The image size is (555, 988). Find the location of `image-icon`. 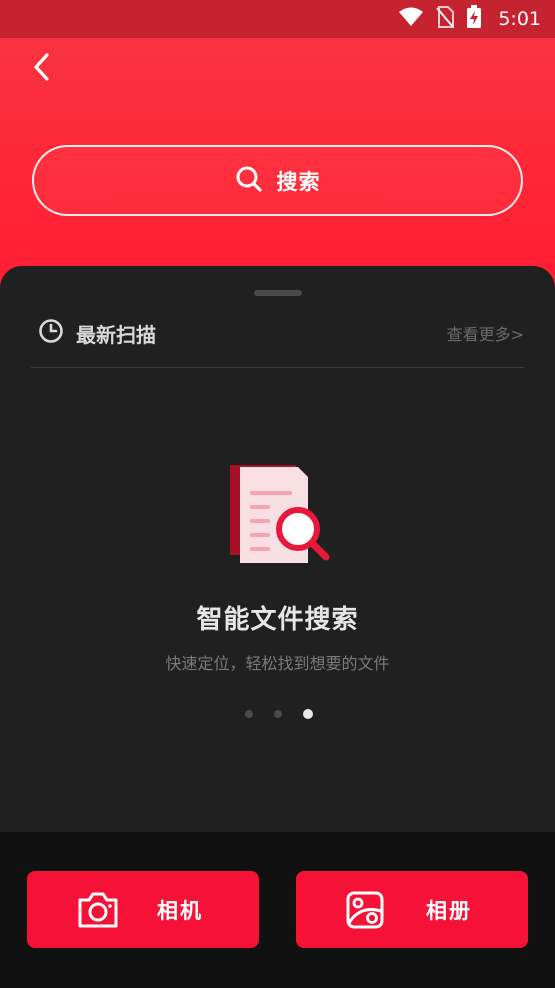

image-icon is located at coordinates (365, 910).